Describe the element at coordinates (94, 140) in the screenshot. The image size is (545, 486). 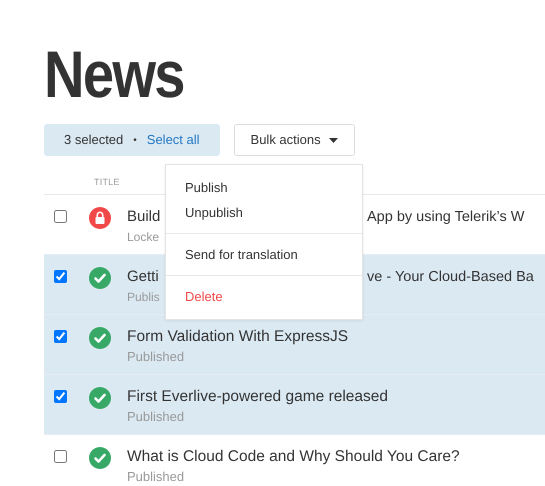
I see `selected-count: 3 selected` at that location.